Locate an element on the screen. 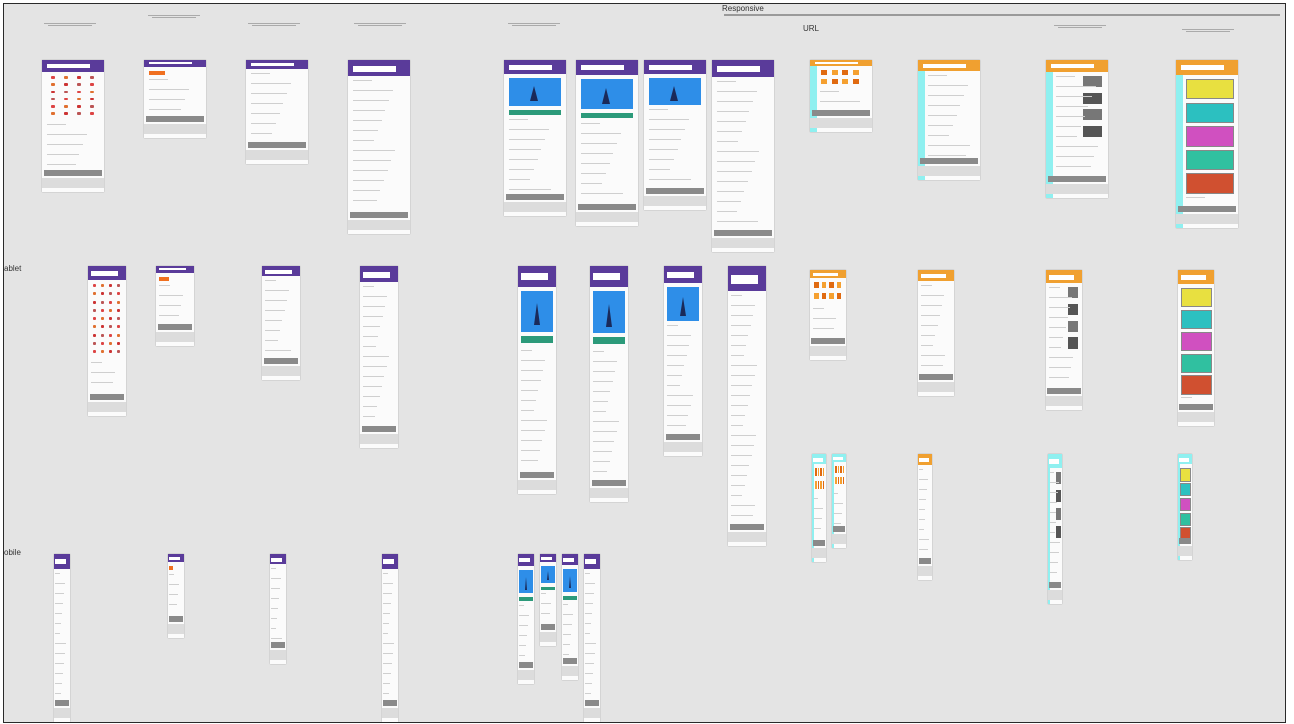 This screenshot has height=724, width=1294. row-label-tablet: ablet is located at coordinates (13, 268).